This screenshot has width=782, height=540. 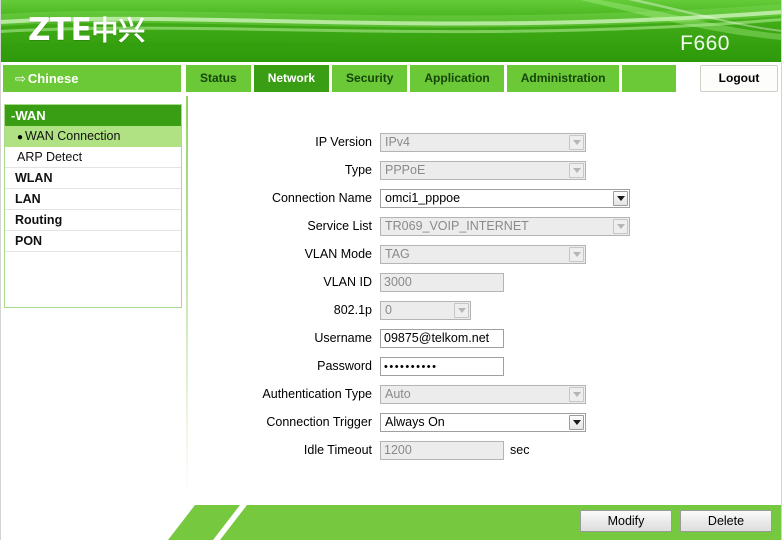 I want to click on modify-button: Modify, so click(x=626, y=521).